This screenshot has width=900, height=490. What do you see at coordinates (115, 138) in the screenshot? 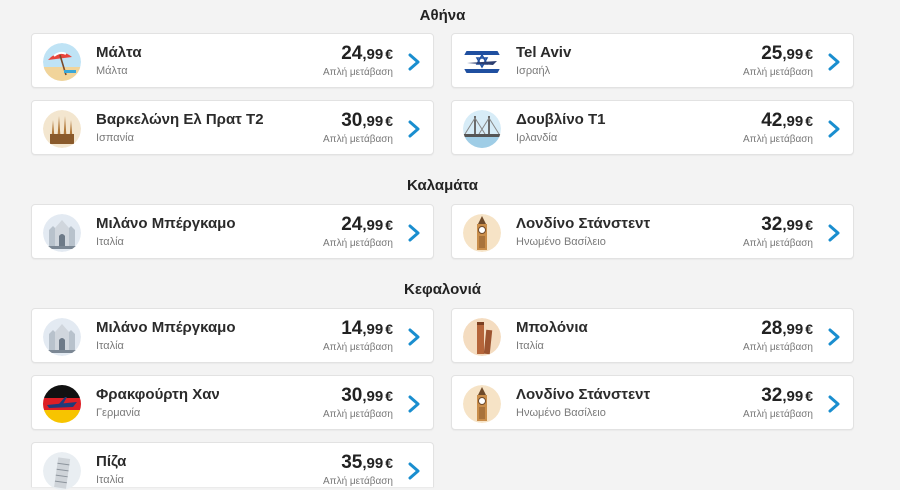
I see `destination-country: Ισπανία` at bounding box center [115, 138].